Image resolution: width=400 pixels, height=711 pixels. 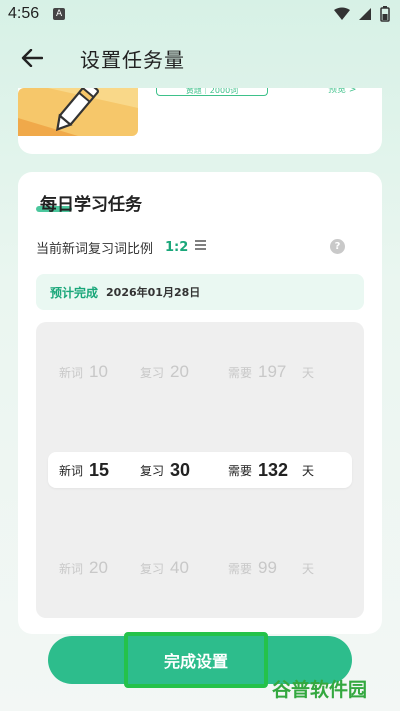 I want to click on status-bar: 4:56 A, so click(x=200, y=14).